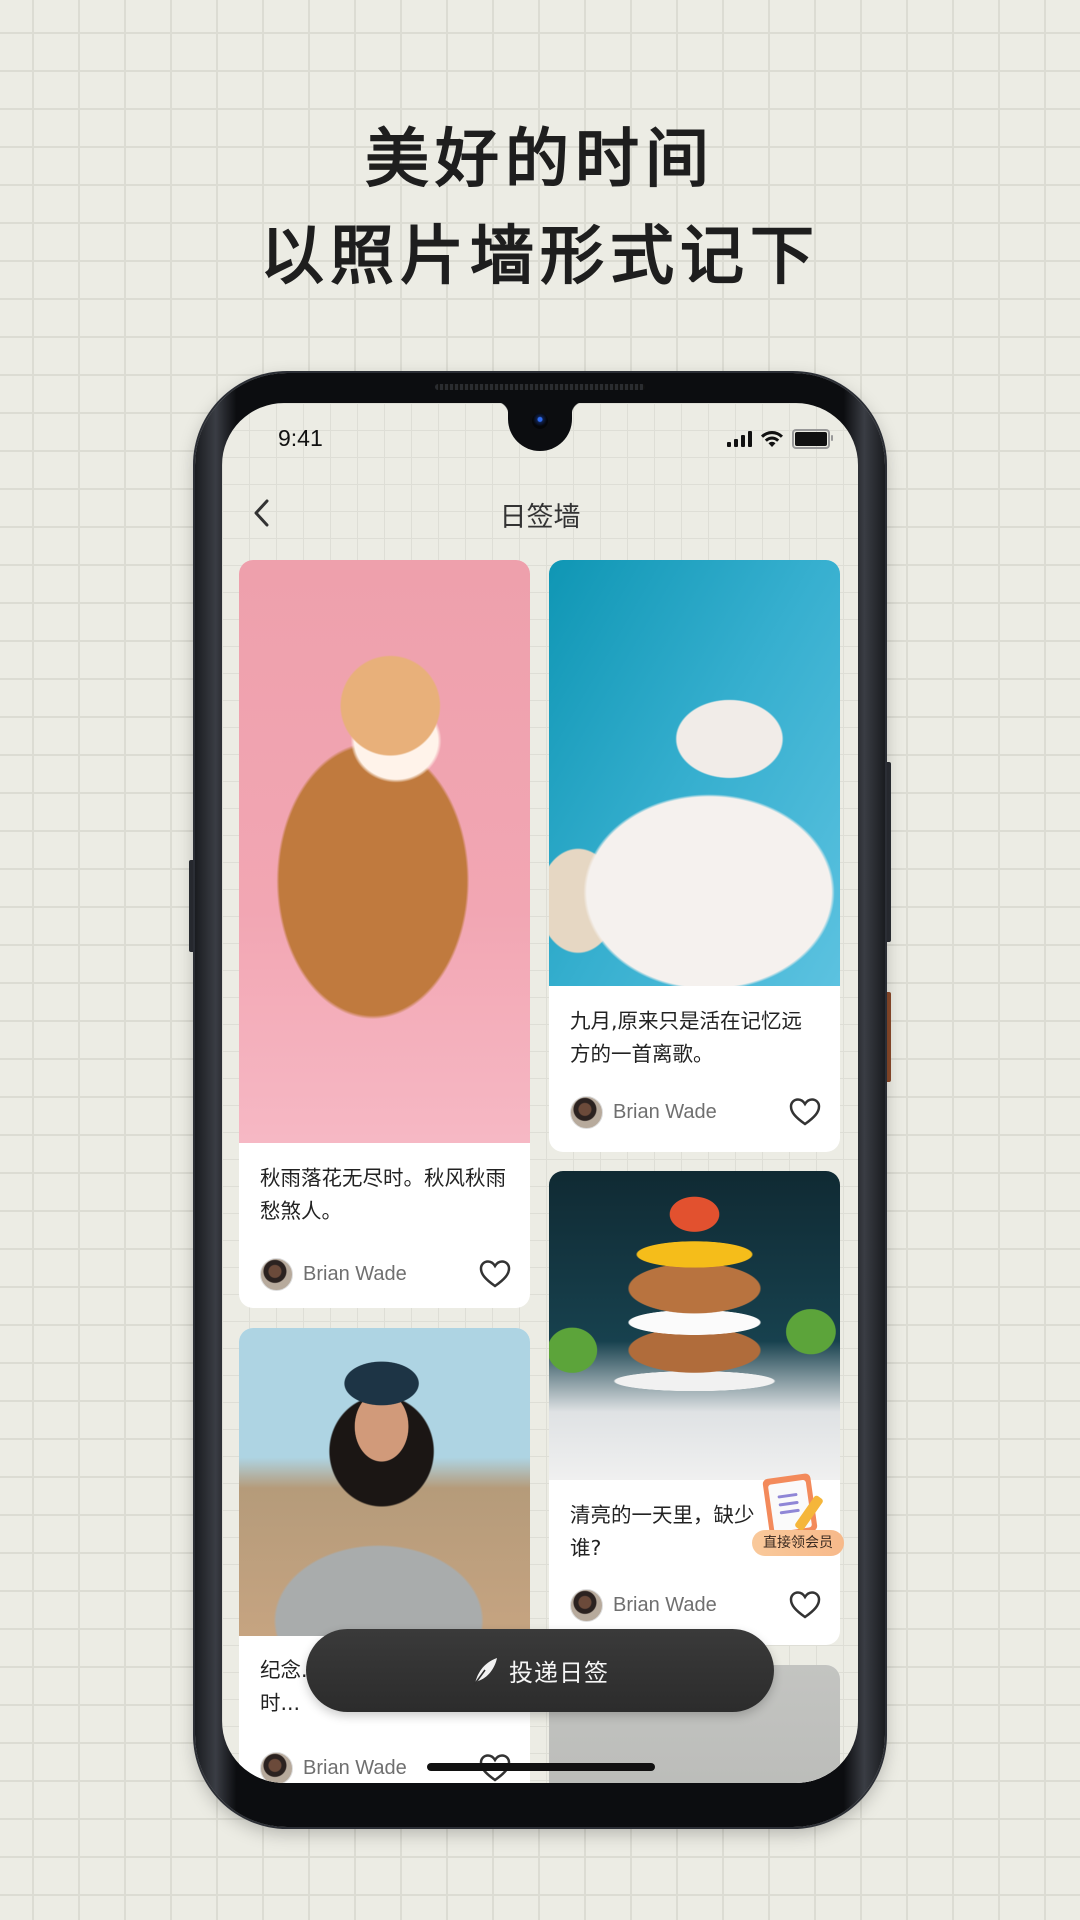 The height and width of the screenshot is (1920, 1080). Describe the element at coordinates (772, 439) in the screenshot. I see `wifi-icon` at that location.